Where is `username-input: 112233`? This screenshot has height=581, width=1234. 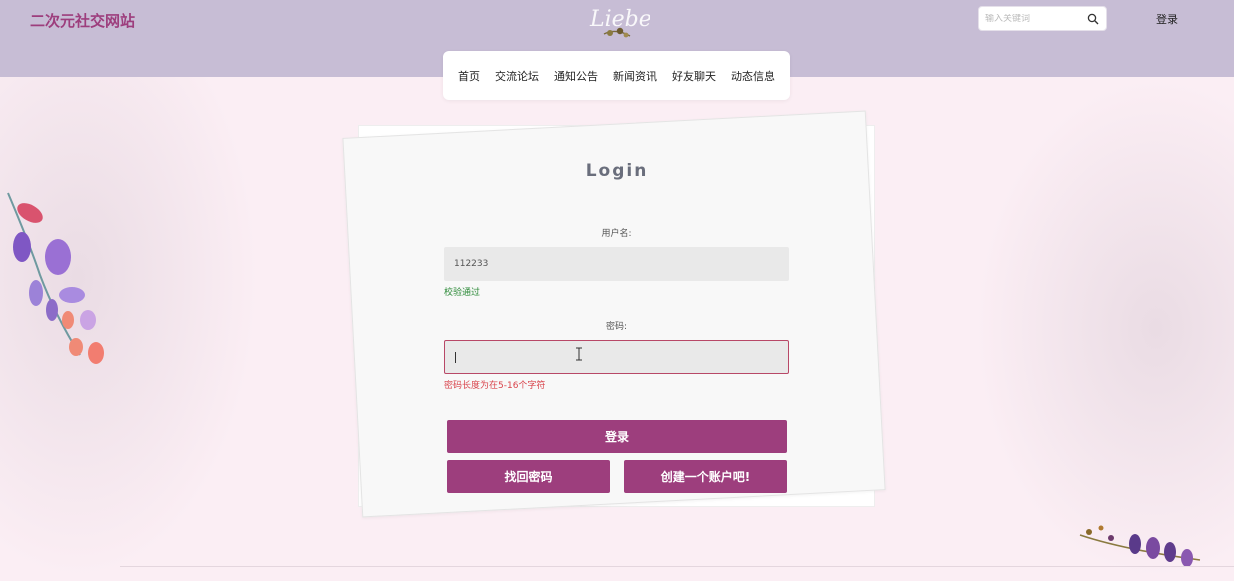
username-input: 112233 is located at coordinates (616, 264).